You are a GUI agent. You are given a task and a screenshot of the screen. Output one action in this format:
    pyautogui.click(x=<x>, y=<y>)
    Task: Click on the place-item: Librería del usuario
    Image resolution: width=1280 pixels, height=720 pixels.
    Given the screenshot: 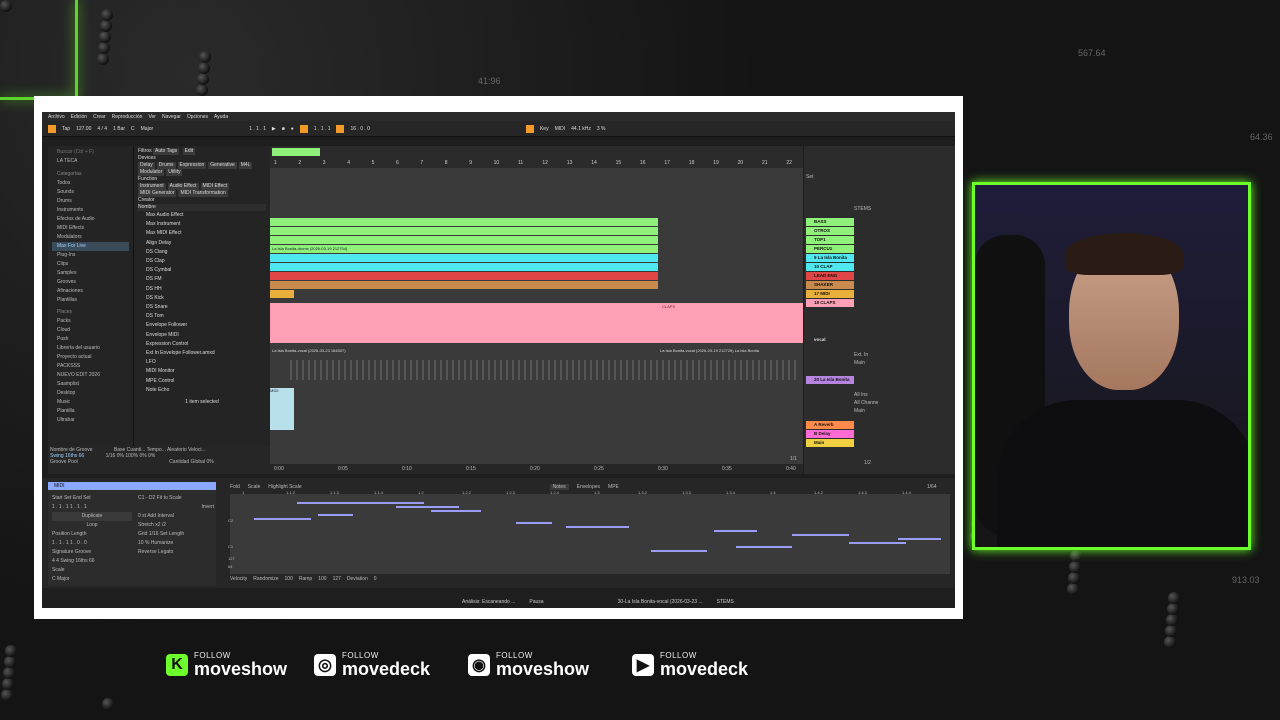 What is the action you would take?
    pyautogui.click(x=90, y=348)
    